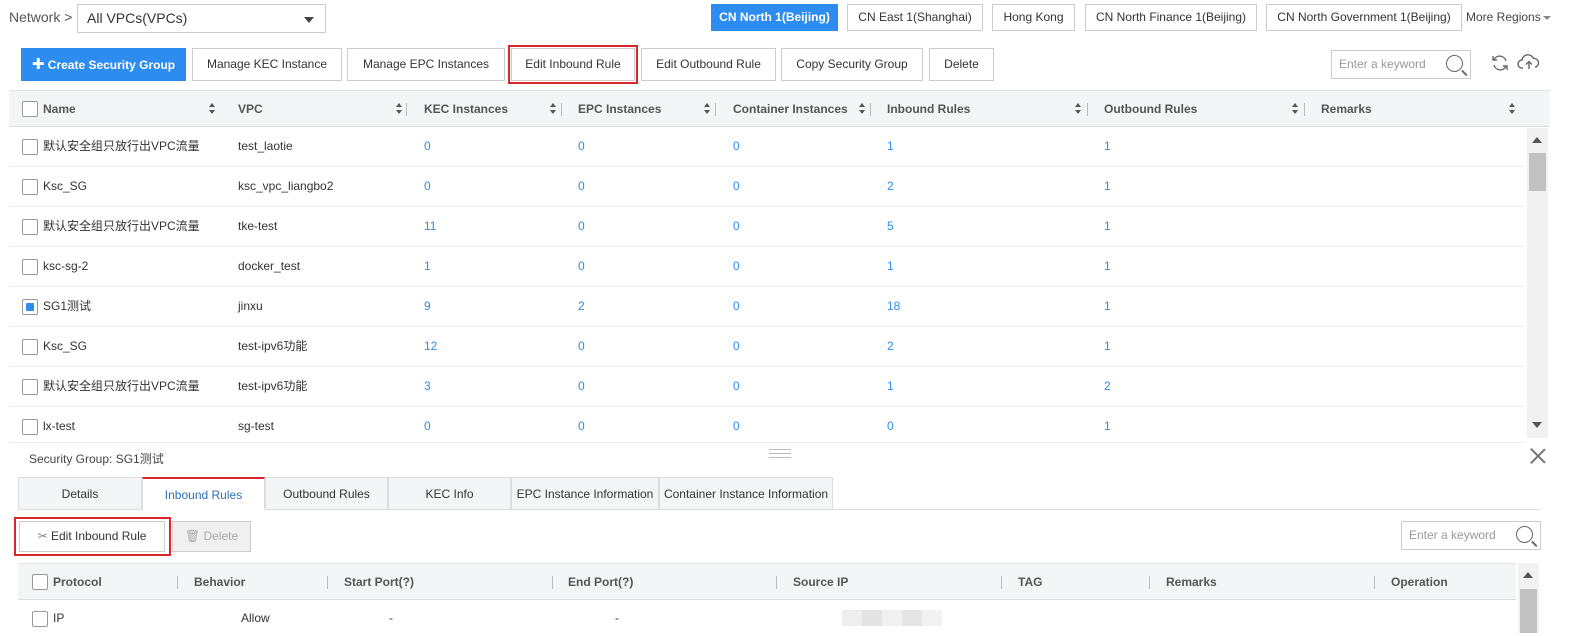 This screenshot has width=1570, height=636. What do you see at coordinates (1538, 456) in the screenshot?
I see `close-icon` at bounding box center [1538, 456].